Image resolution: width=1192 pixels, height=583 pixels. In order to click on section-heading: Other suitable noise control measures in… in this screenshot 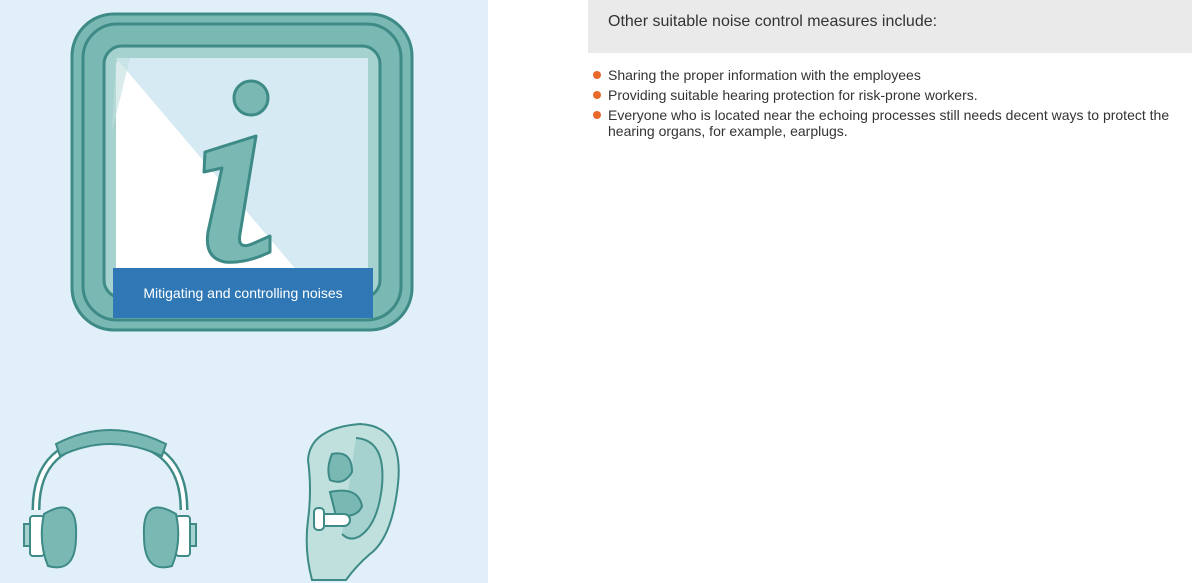, I will do `click(890, 26)`.